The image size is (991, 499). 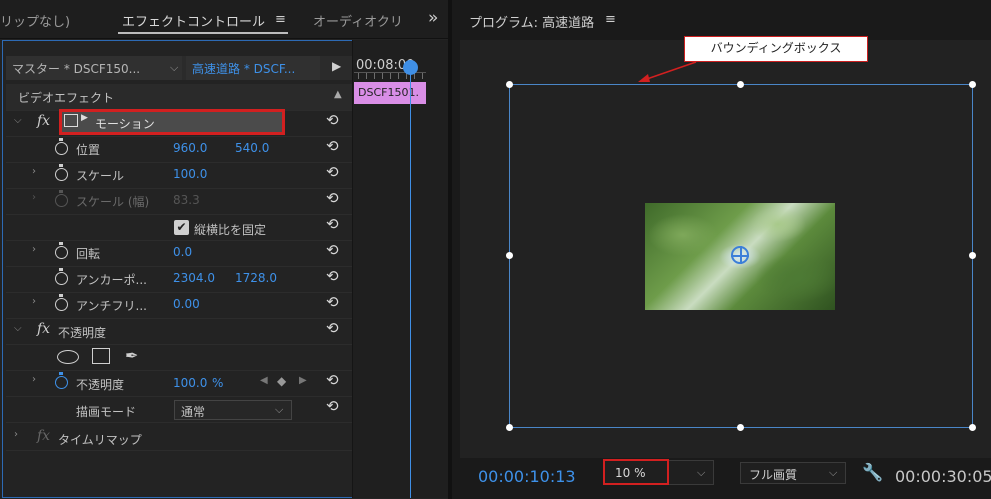 I want to click on blend-mode-value: 通常, so click(x=193, y=412).